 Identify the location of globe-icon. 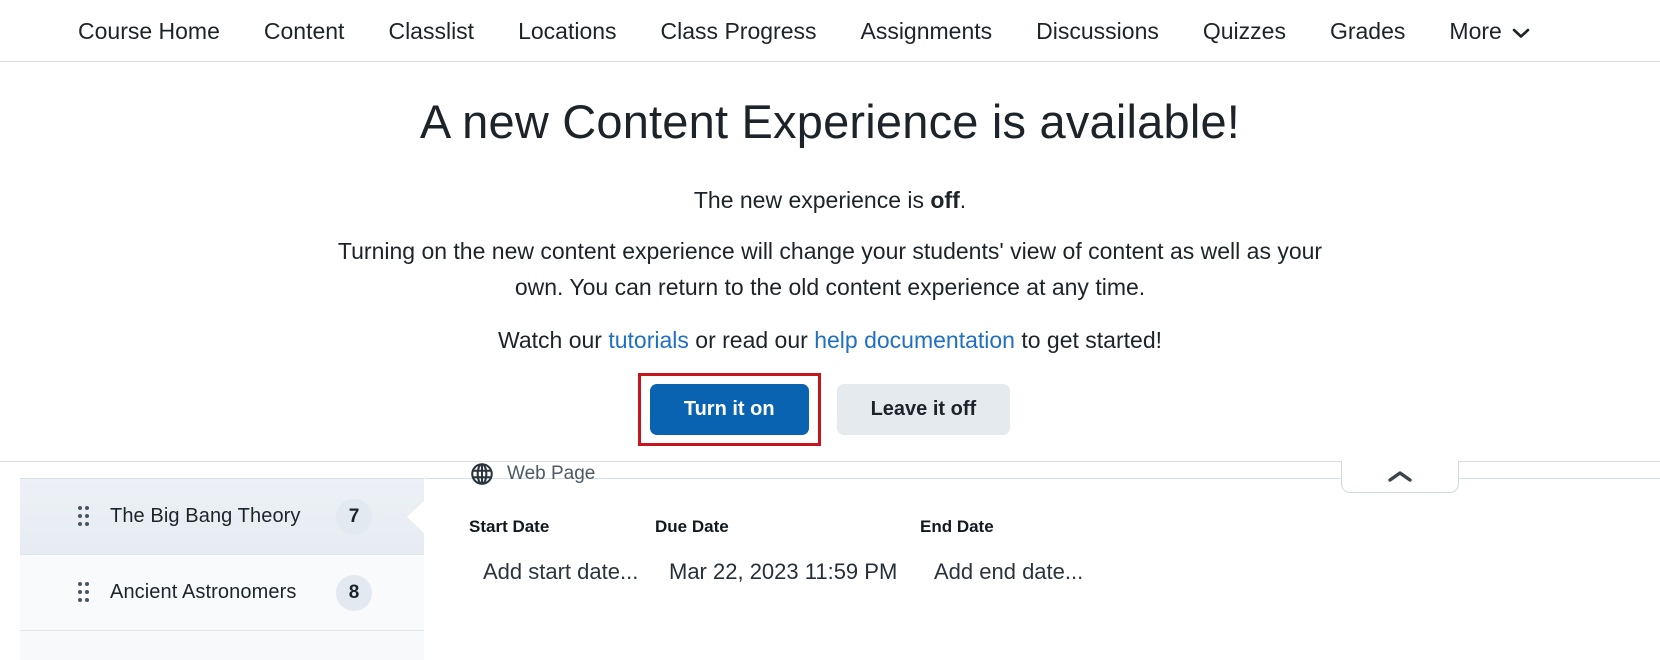
(482, 474).